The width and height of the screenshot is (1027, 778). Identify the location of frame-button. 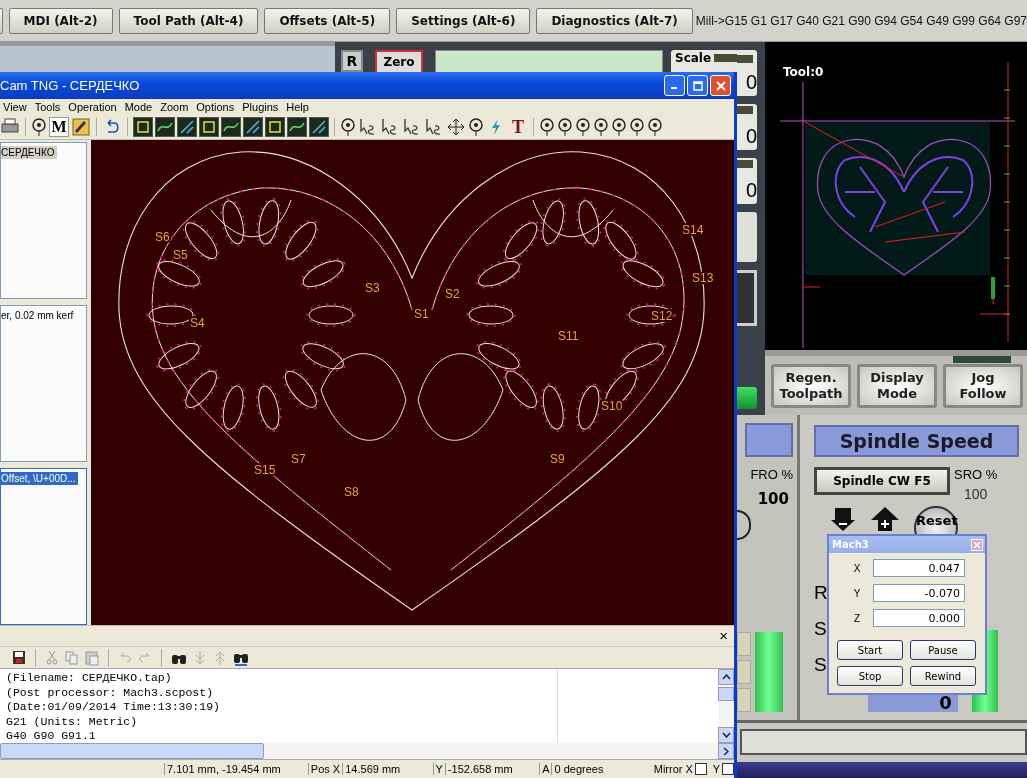
(747, 298).